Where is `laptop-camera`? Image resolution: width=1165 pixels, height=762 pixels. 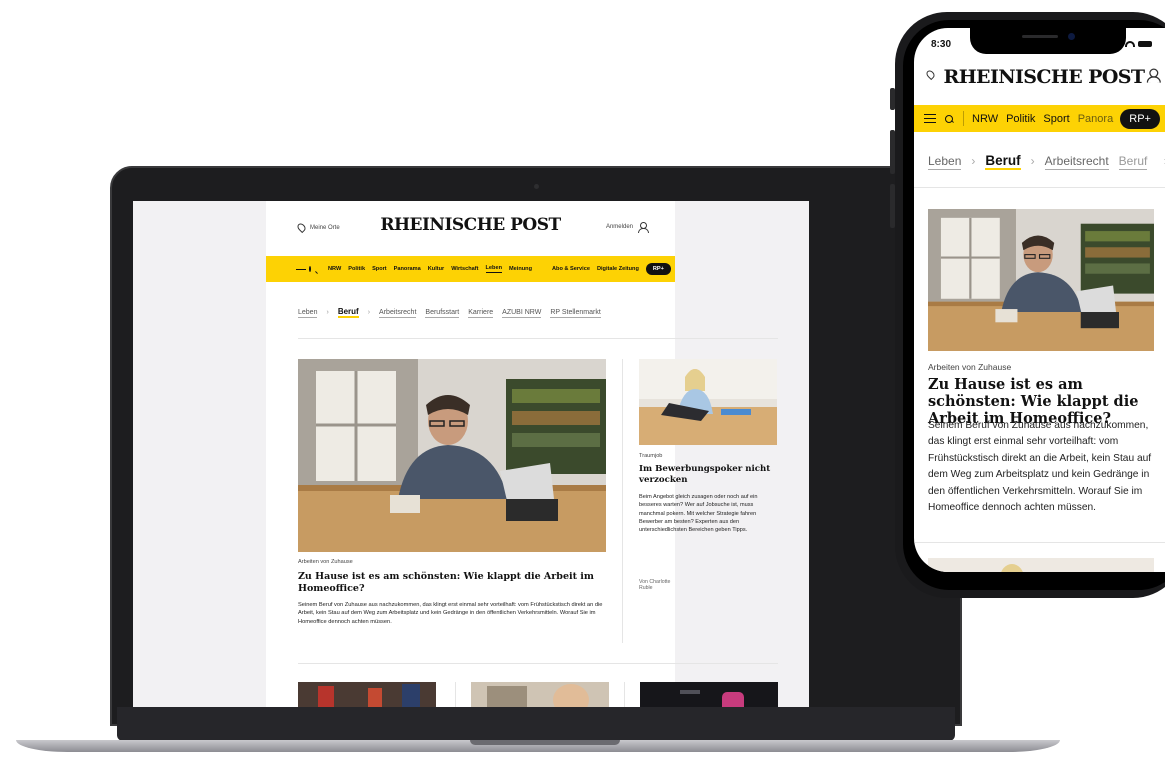
laptop-camera is located at coordinates (536, 186).